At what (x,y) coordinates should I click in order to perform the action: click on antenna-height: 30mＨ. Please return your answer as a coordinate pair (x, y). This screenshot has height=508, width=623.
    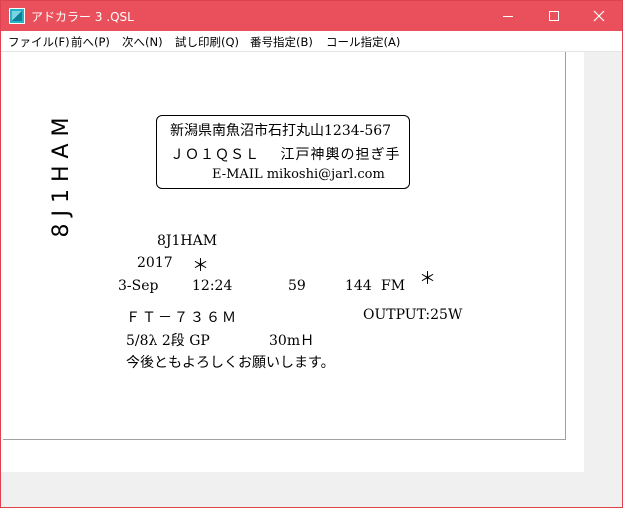
    Looking at the image, I should click on (292, 341).